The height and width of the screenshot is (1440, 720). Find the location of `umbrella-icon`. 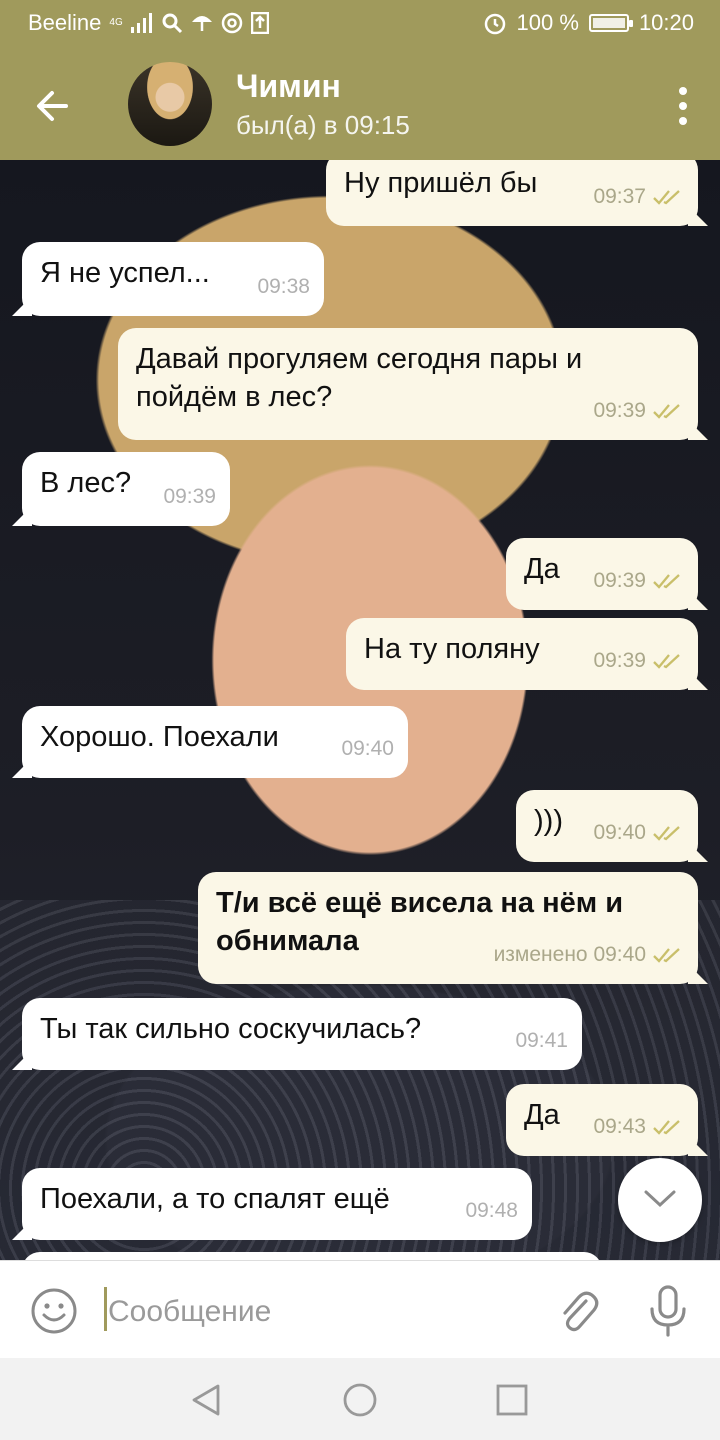

umbrella-icon is located at coordinates (201, 23).